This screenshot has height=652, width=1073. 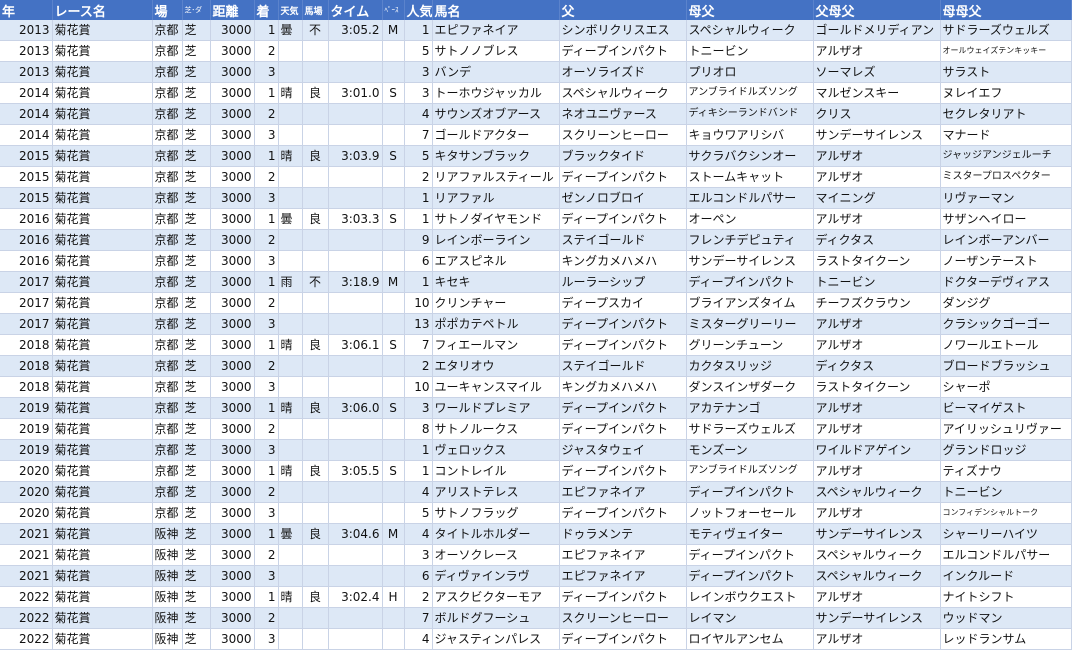 I want to click on pace-cell, so click(x=393, y=135).